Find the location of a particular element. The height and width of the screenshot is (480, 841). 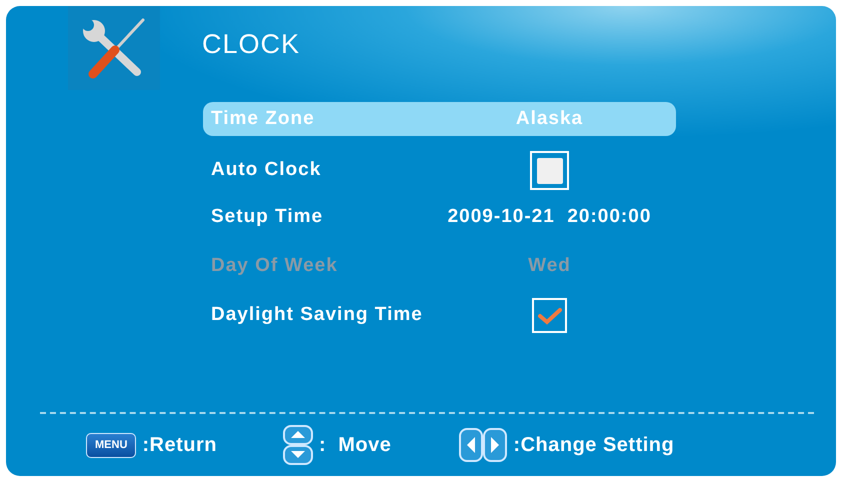

up-down-keys-icon is located at coordinates (298, 445).